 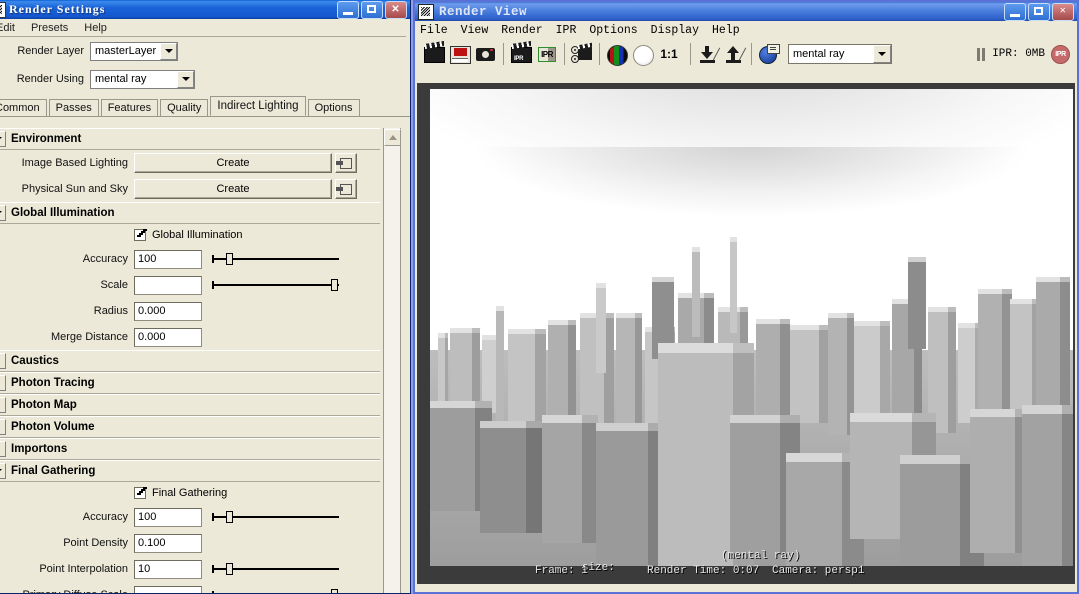 What do you see at coordinates (746, 11) in the screenshot?
I see `render-view-titlebar: Render View ✕` at bounding box center [746, 11].